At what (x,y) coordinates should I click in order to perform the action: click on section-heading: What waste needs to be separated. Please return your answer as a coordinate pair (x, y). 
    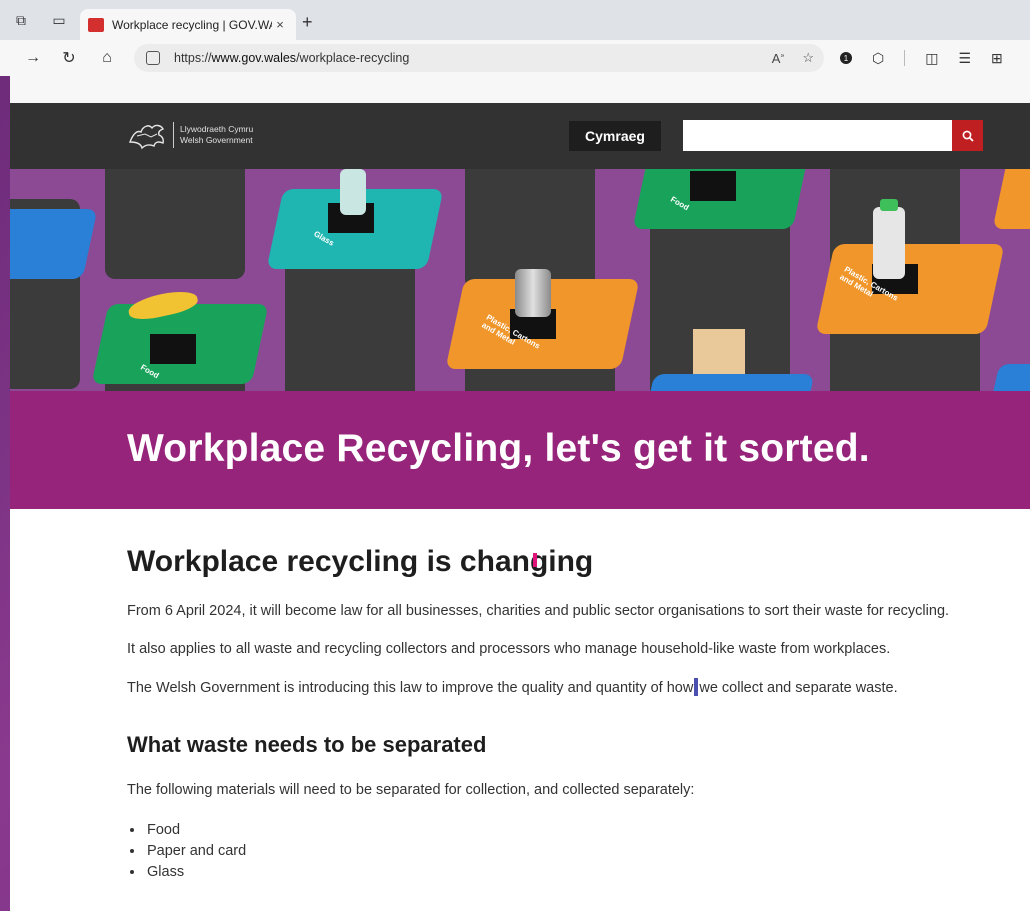
    Looking at the image, I should click on (307, 744).